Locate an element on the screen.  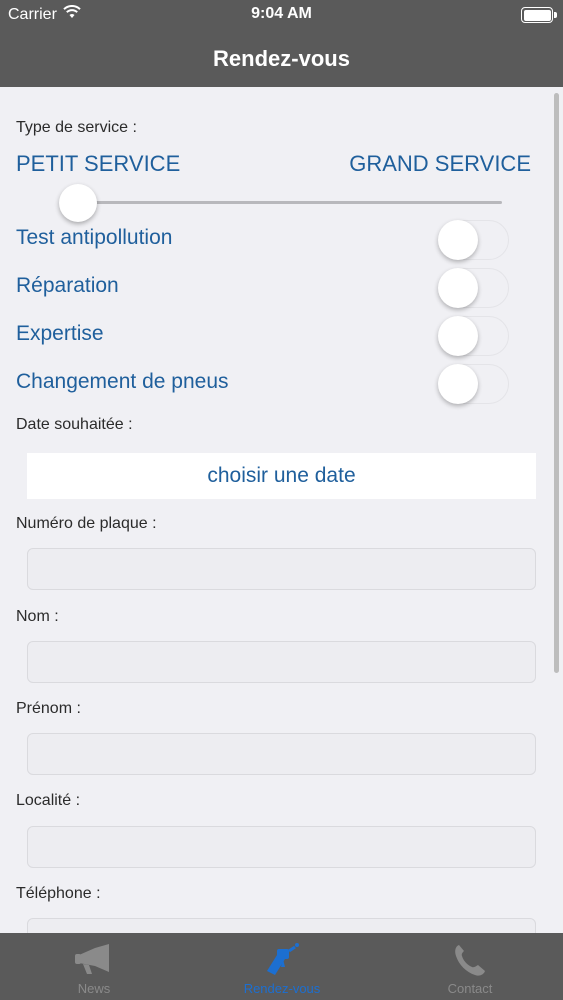
tab-label: Rendez-vous is located at coordinates (282, 988).